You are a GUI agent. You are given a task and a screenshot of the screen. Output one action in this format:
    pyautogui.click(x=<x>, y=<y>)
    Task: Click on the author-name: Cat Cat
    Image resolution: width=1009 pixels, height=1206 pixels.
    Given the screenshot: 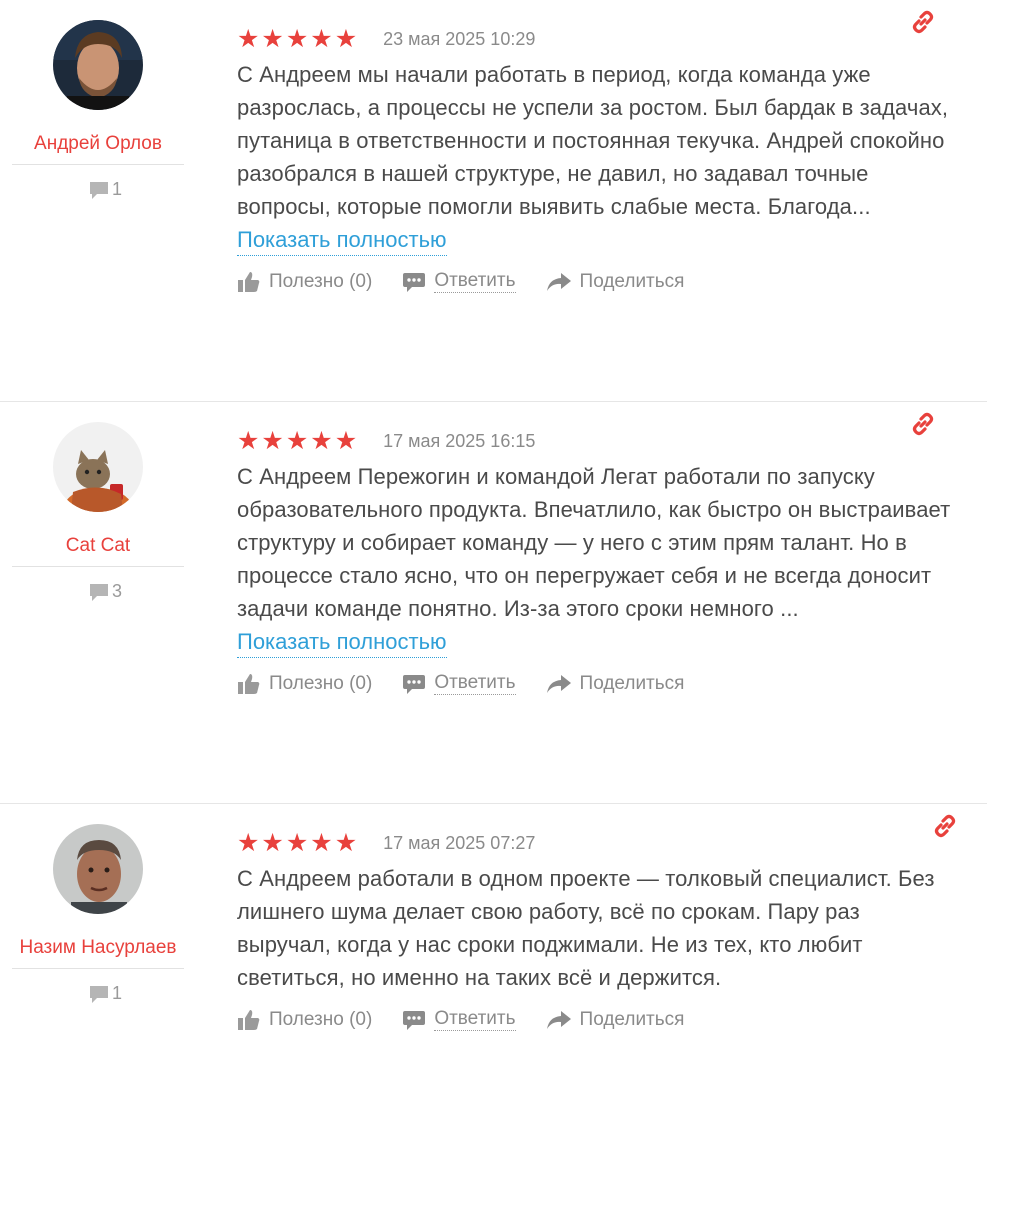 What is the action you would take?
    pyautogui.click(x=98, y=550)
    